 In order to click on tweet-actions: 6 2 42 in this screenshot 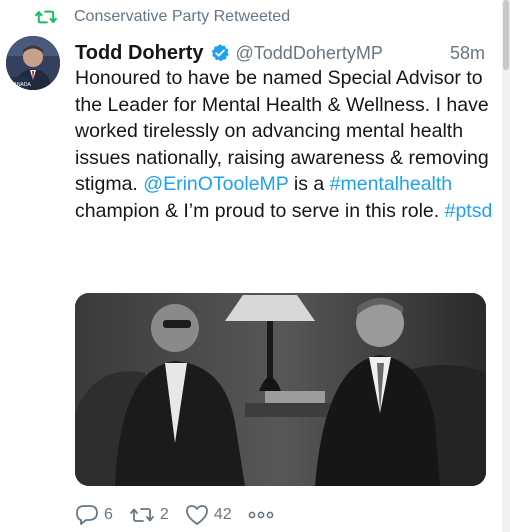, I will do `click(185, 515)`.